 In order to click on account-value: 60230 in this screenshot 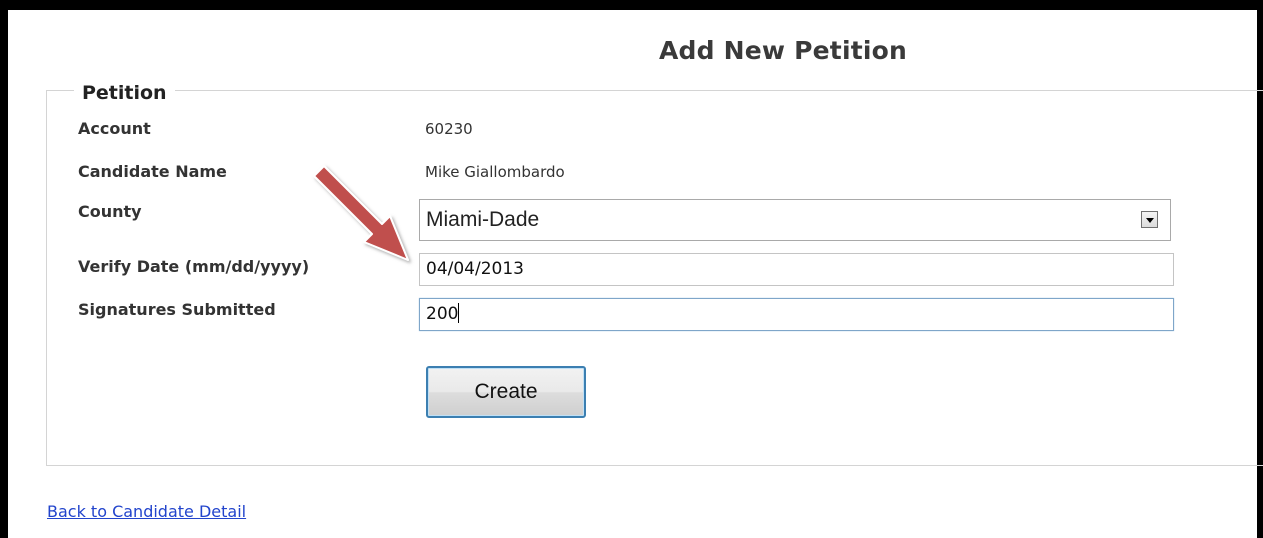, I will do `click(449, 129)`.